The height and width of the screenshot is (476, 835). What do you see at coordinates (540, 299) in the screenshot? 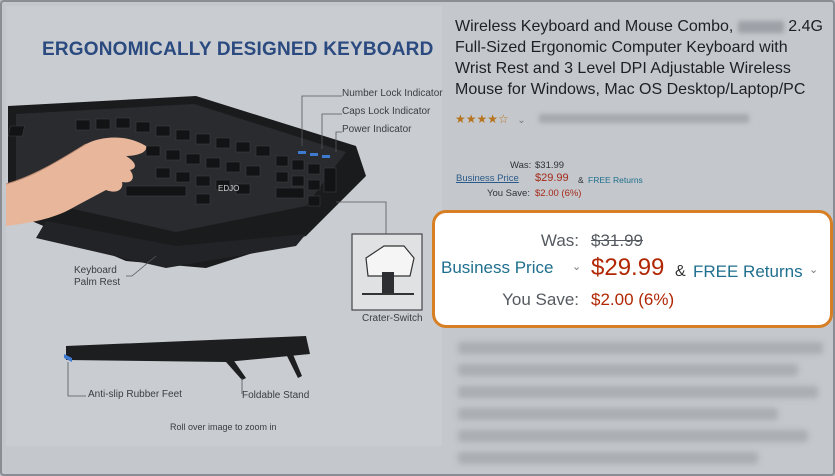
I see `you-save-label: You Save:` at bounding box center [540, 299].